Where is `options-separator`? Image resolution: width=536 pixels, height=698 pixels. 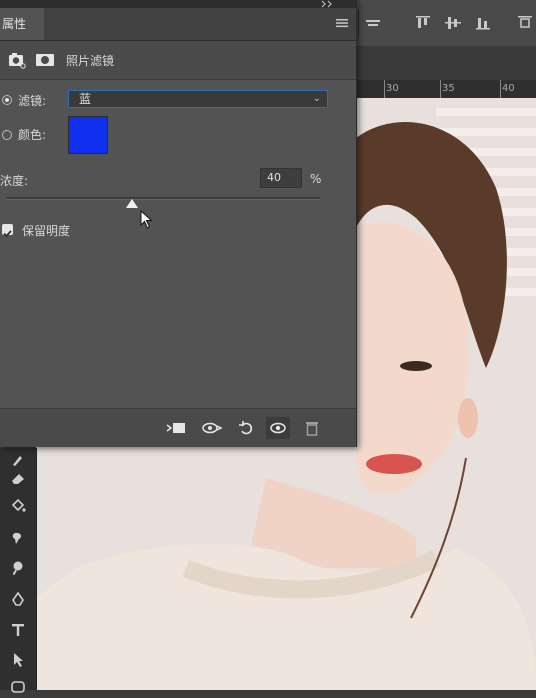
options-separator is located at coordinates (358, 23).